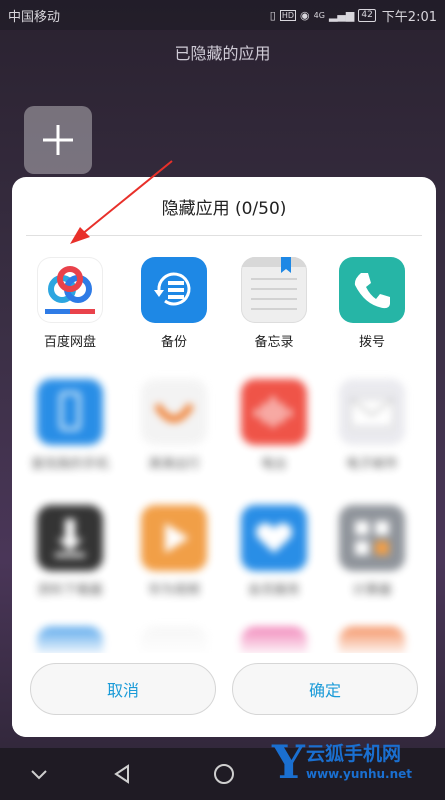  I want to click on notepad-icon, so click(274, 290).